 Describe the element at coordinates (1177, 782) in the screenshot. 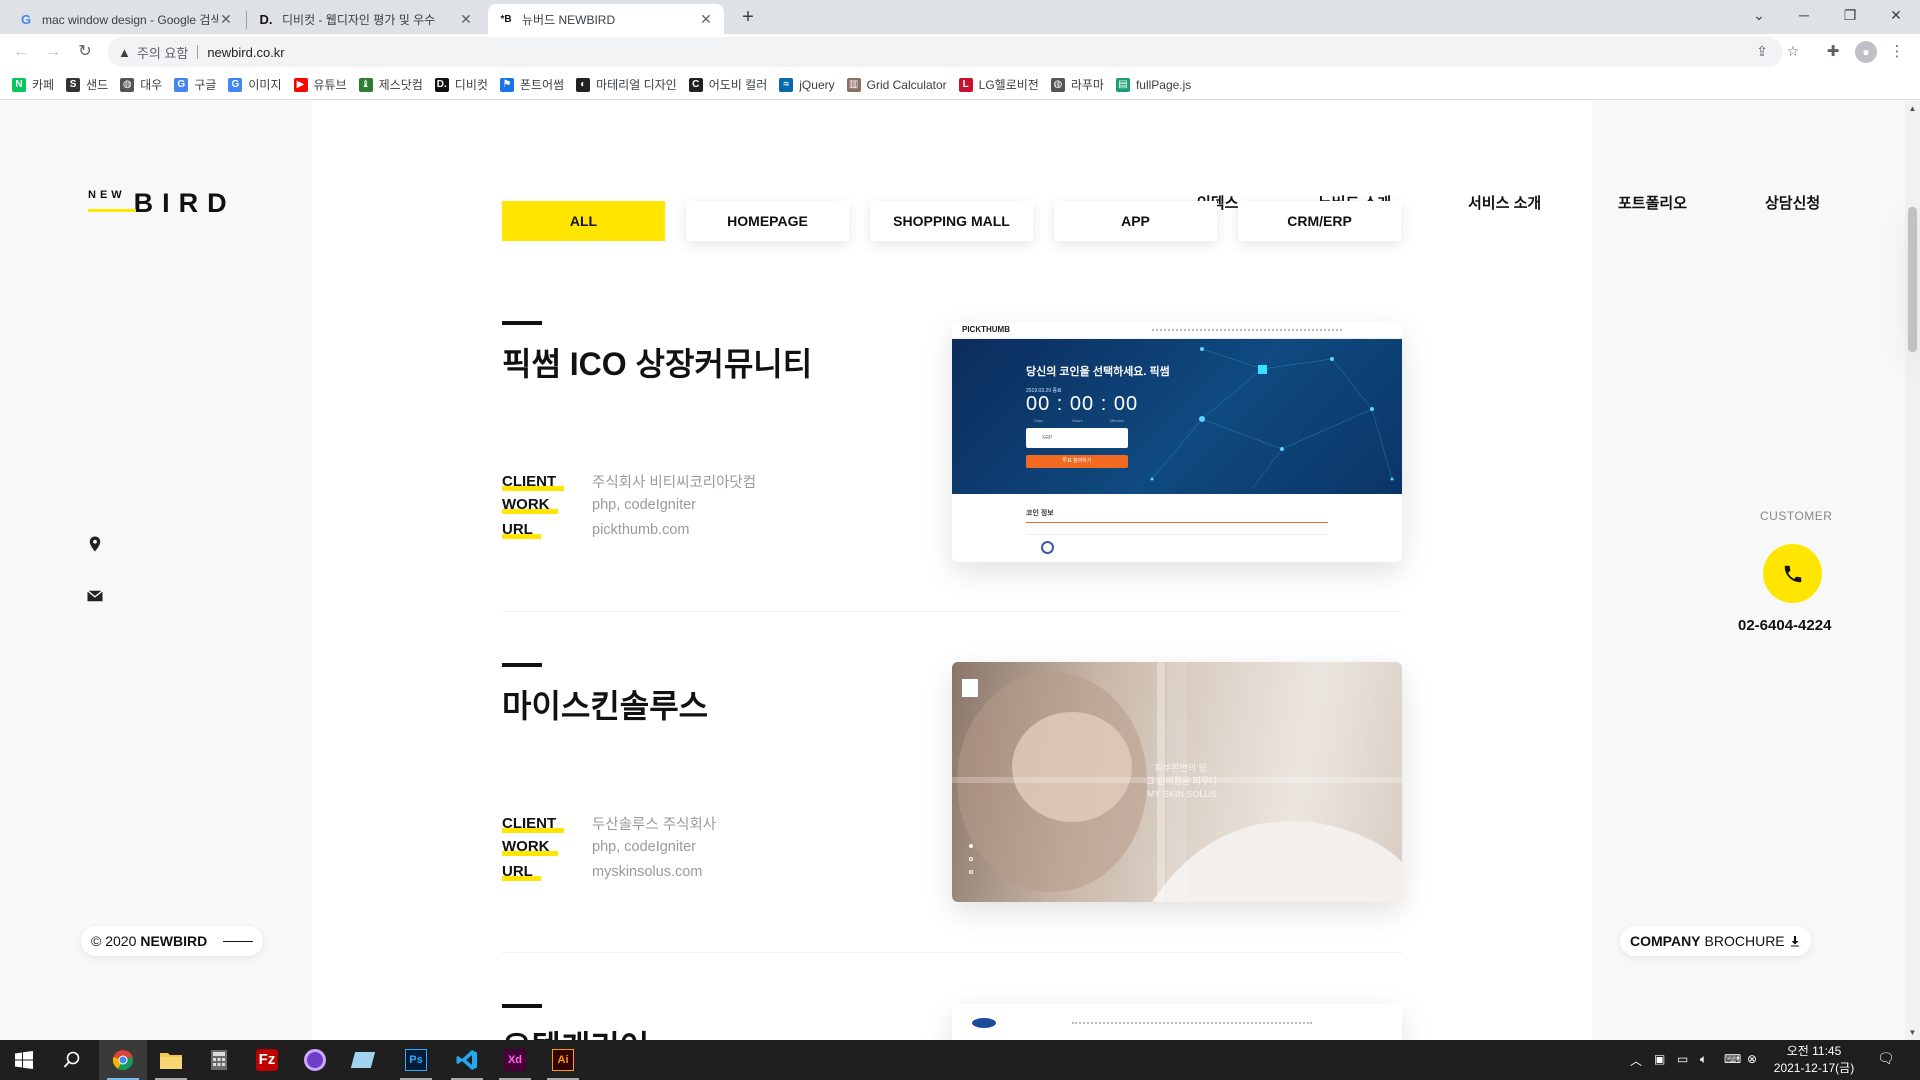

I see `myskinsolus-screenshot: 피부본연의 힘, 그 신비함을 피우다 MY SKIN SOLUS` at that location.